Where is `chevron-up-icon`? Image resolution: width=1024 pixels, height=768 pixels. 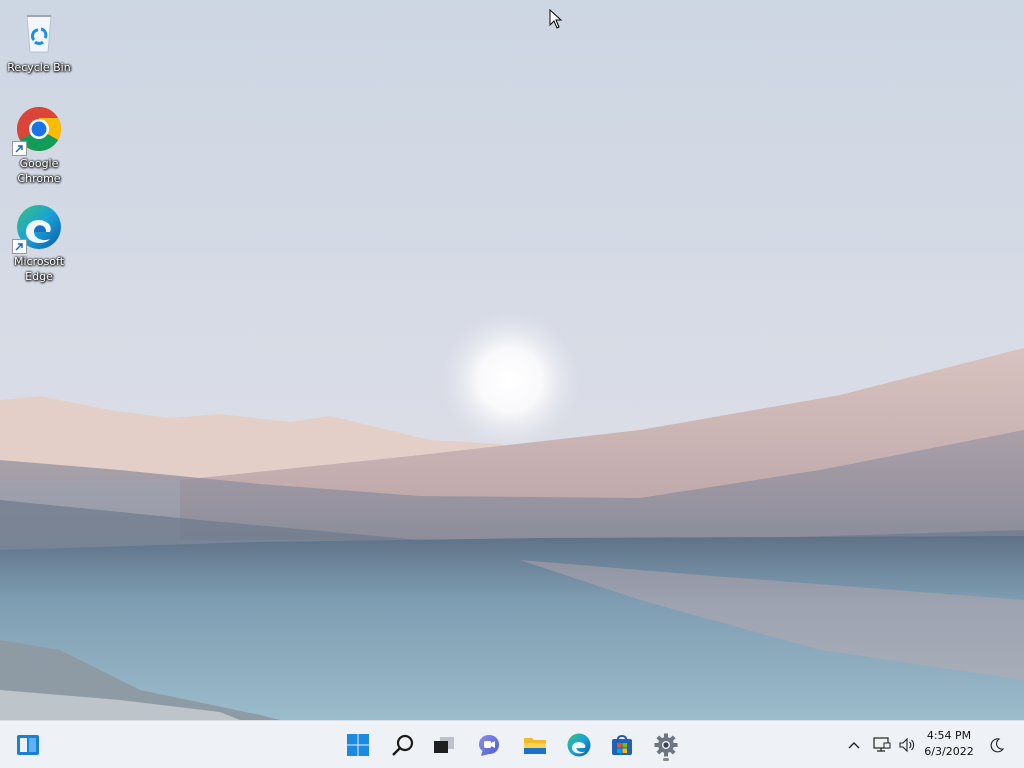 chevron-up-icon is located at coordinates (854, 745).